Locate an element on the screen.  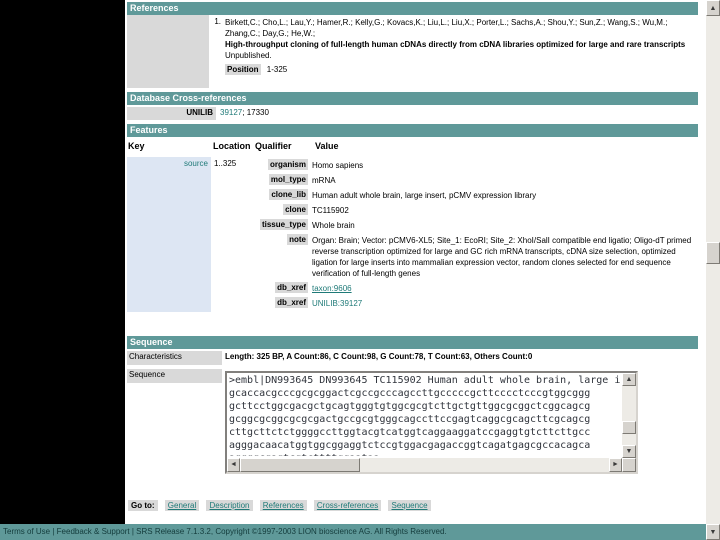
qualifier-row: mol_type mRNA is located at coordinates (475, 180).